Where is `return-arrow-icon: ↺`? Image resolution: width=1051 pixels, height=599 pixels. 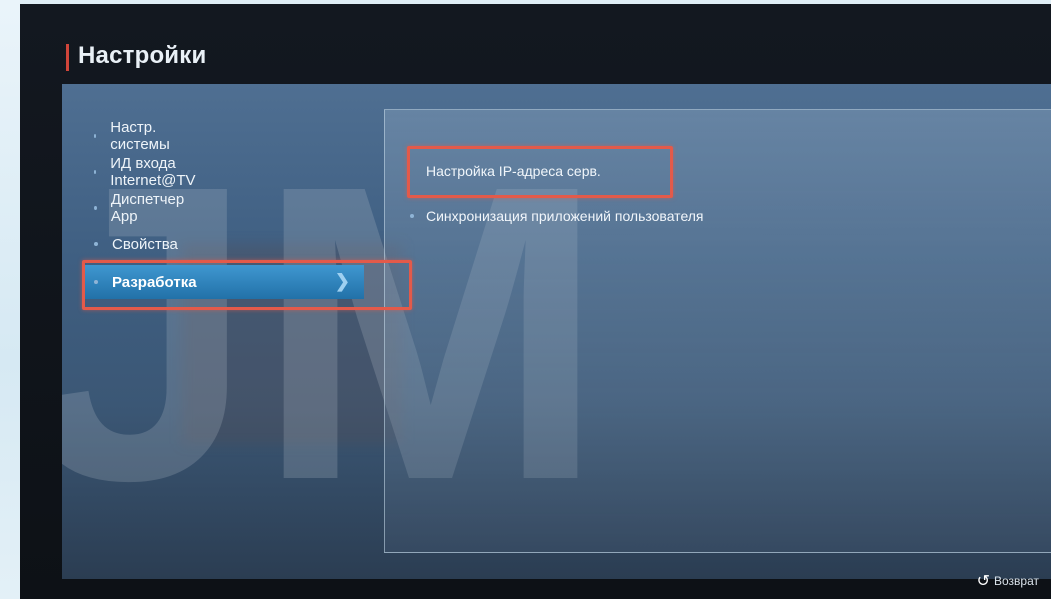 return-arrow-icon: ↺ is located at coordinates (983, 581).